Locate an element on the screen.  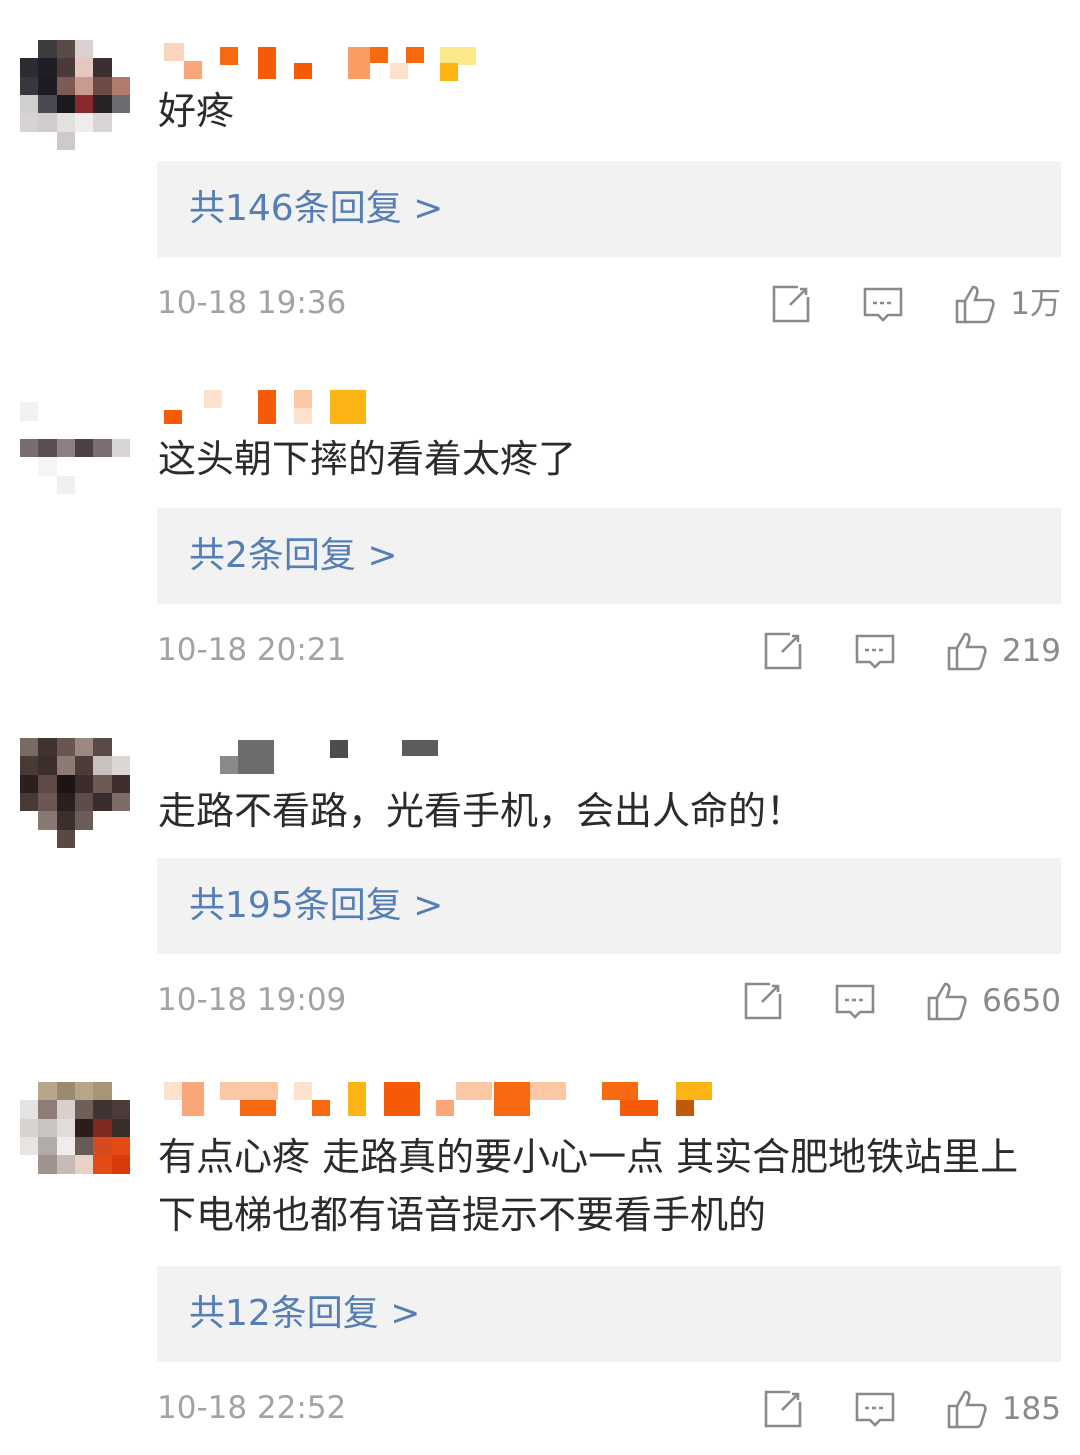
like-count: 185 is located at coordinates (1031, 1409).